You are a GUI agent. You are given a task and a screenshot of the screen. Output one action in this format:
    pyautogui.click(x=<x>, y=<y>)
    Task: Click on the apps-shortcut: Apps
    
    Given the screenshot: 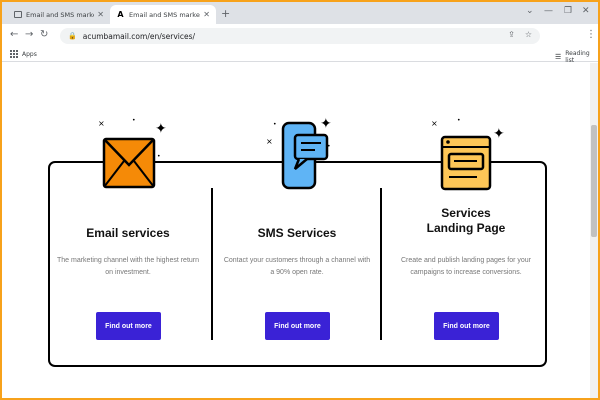 What is the action you would take?
    pyautogui.click(x=23, y=54)
    